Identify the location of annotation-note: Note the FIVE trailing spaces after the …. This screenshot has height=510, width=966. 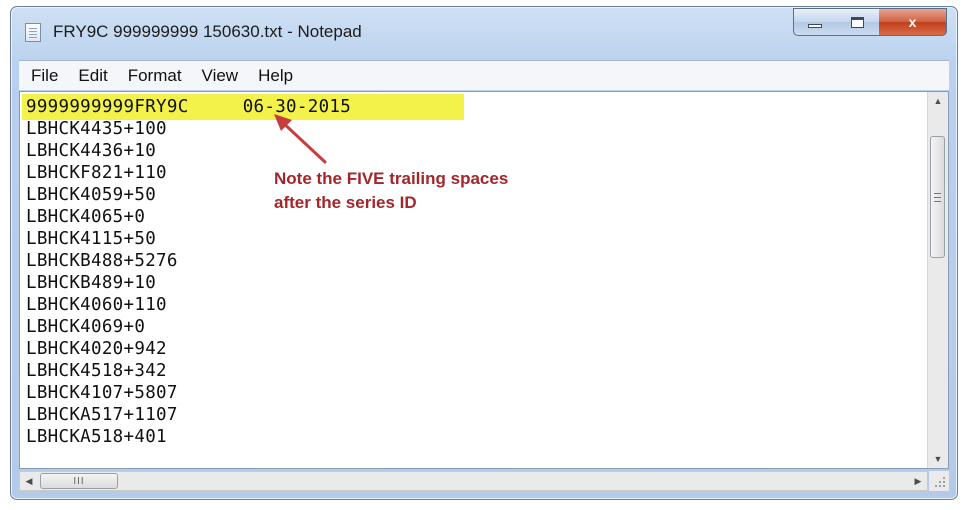
(391, 191).